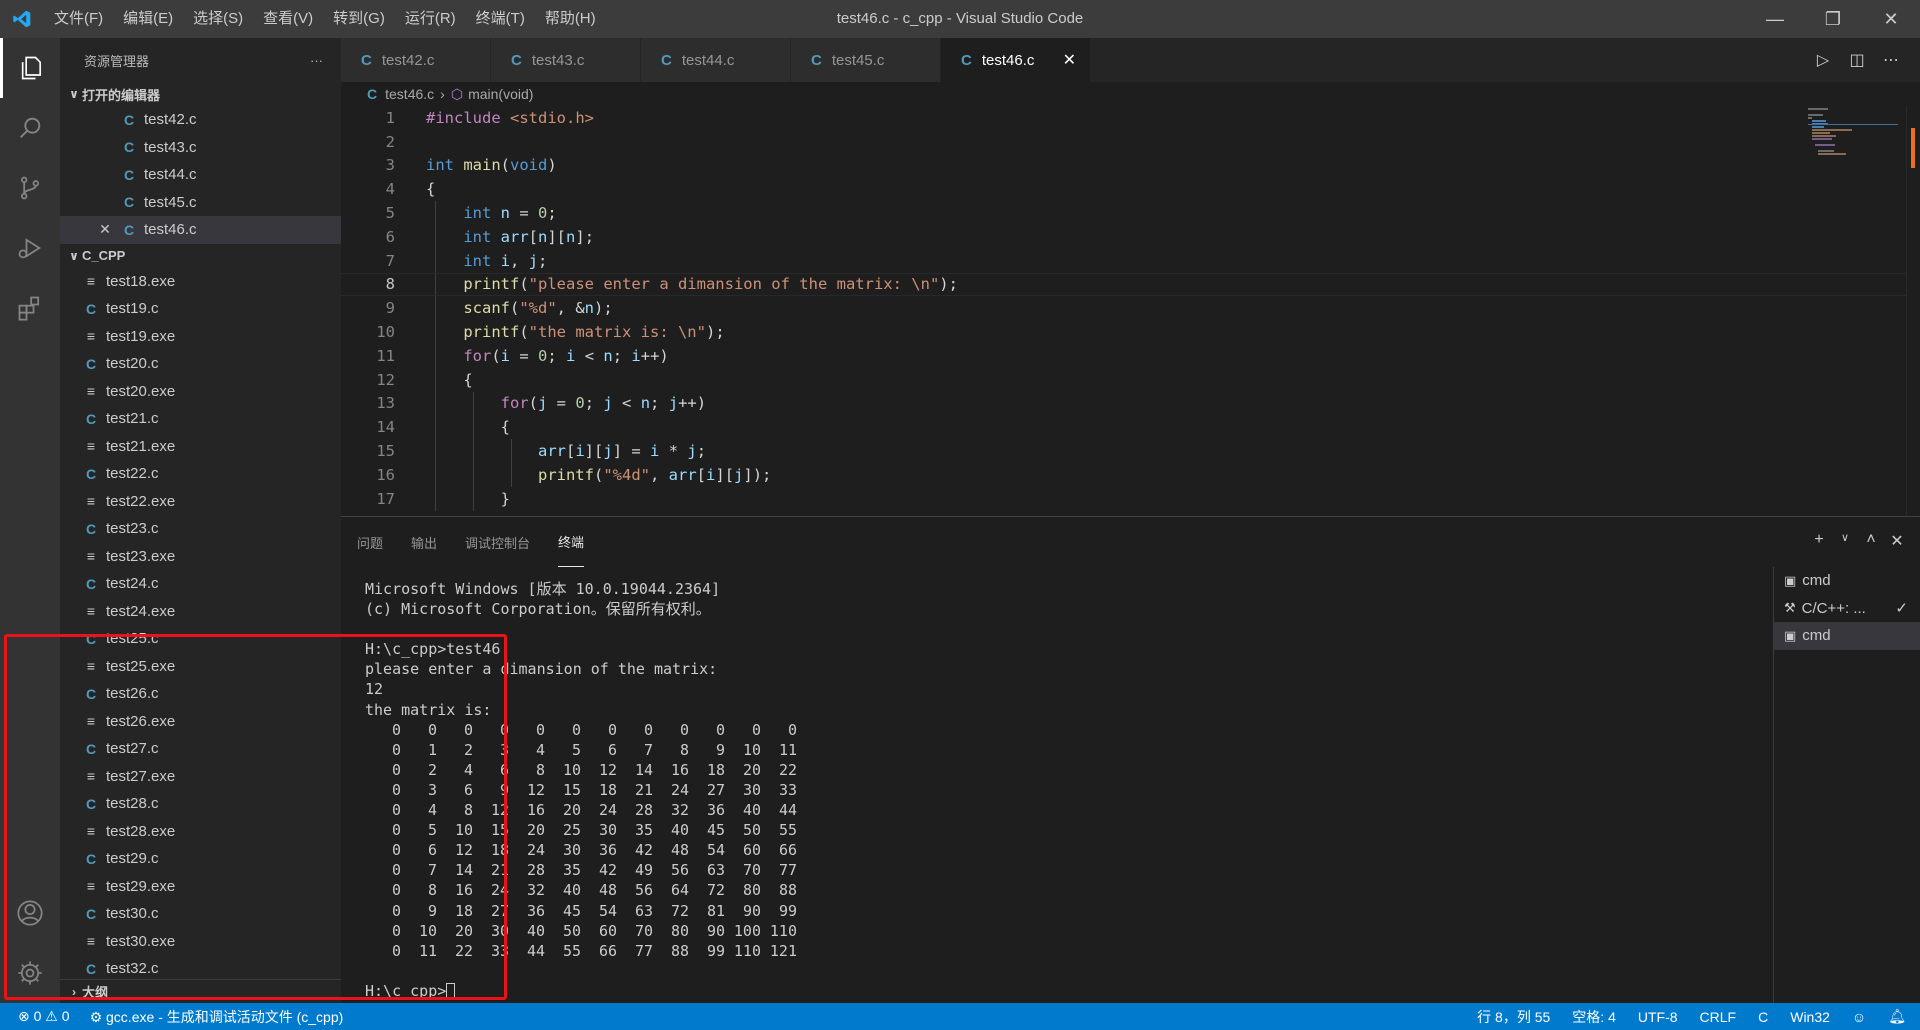 This screenshot has height=1030, width=1920. I want to click on matrix-cell: 80, so click(679, 930).